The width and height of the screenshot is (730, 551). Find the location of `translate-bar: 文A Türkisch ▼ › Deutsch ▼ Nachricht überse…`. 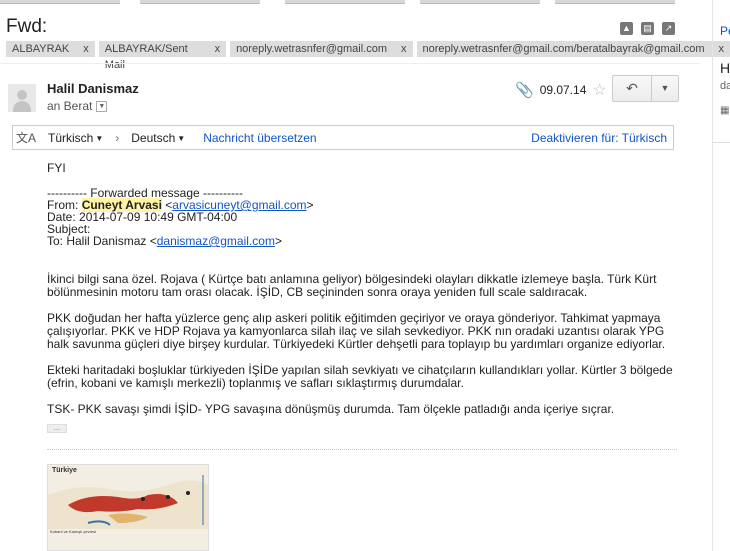

translate-bar: 文A Türkisch ▼ › Deutsch ▼ Nachricht überse… is located at coordinates (343, 137).